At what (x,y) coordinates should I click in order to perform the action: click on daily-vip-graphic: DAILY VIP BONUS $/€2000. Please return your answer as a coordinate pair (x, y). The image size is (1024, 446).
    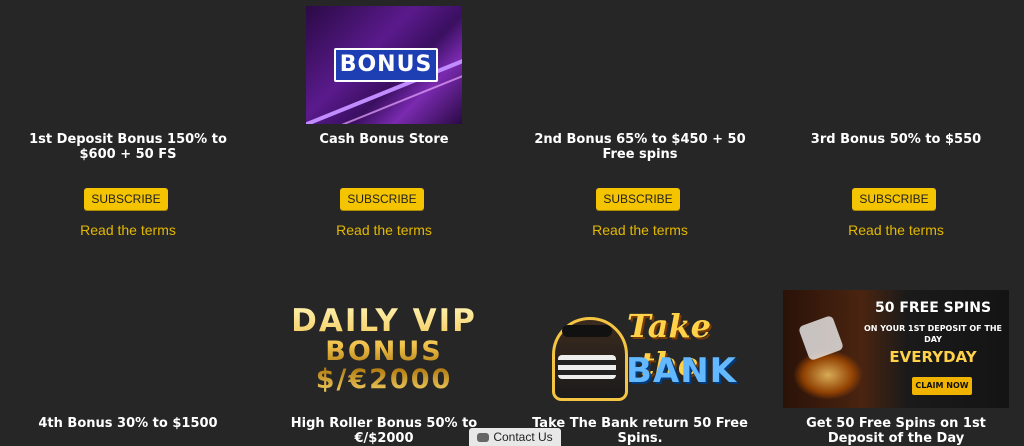
    Looking at the image, I should click on (384, 349).